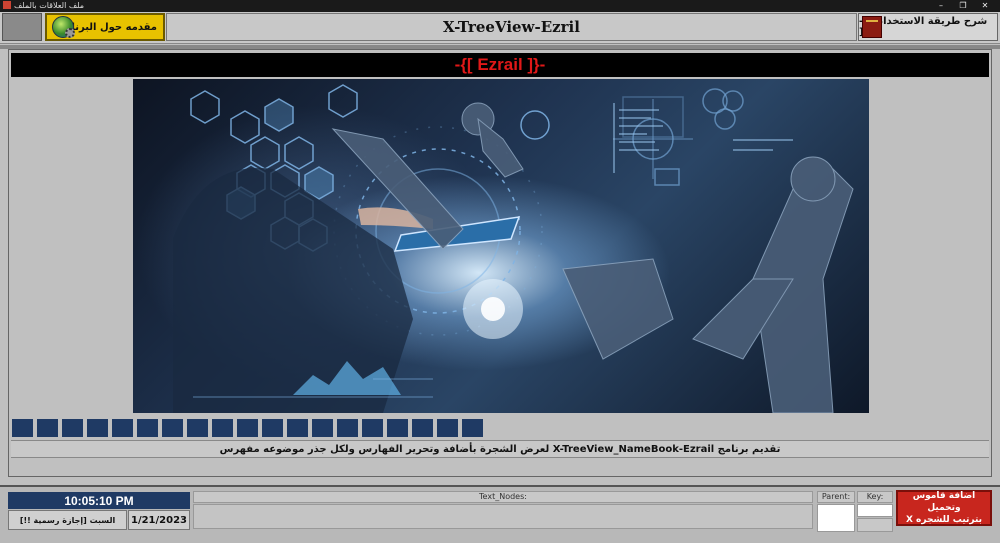 Image resolution: width=1000 pixels, height=543 pixels. I want to click on parent-label: Parent:, so click(836, 497).